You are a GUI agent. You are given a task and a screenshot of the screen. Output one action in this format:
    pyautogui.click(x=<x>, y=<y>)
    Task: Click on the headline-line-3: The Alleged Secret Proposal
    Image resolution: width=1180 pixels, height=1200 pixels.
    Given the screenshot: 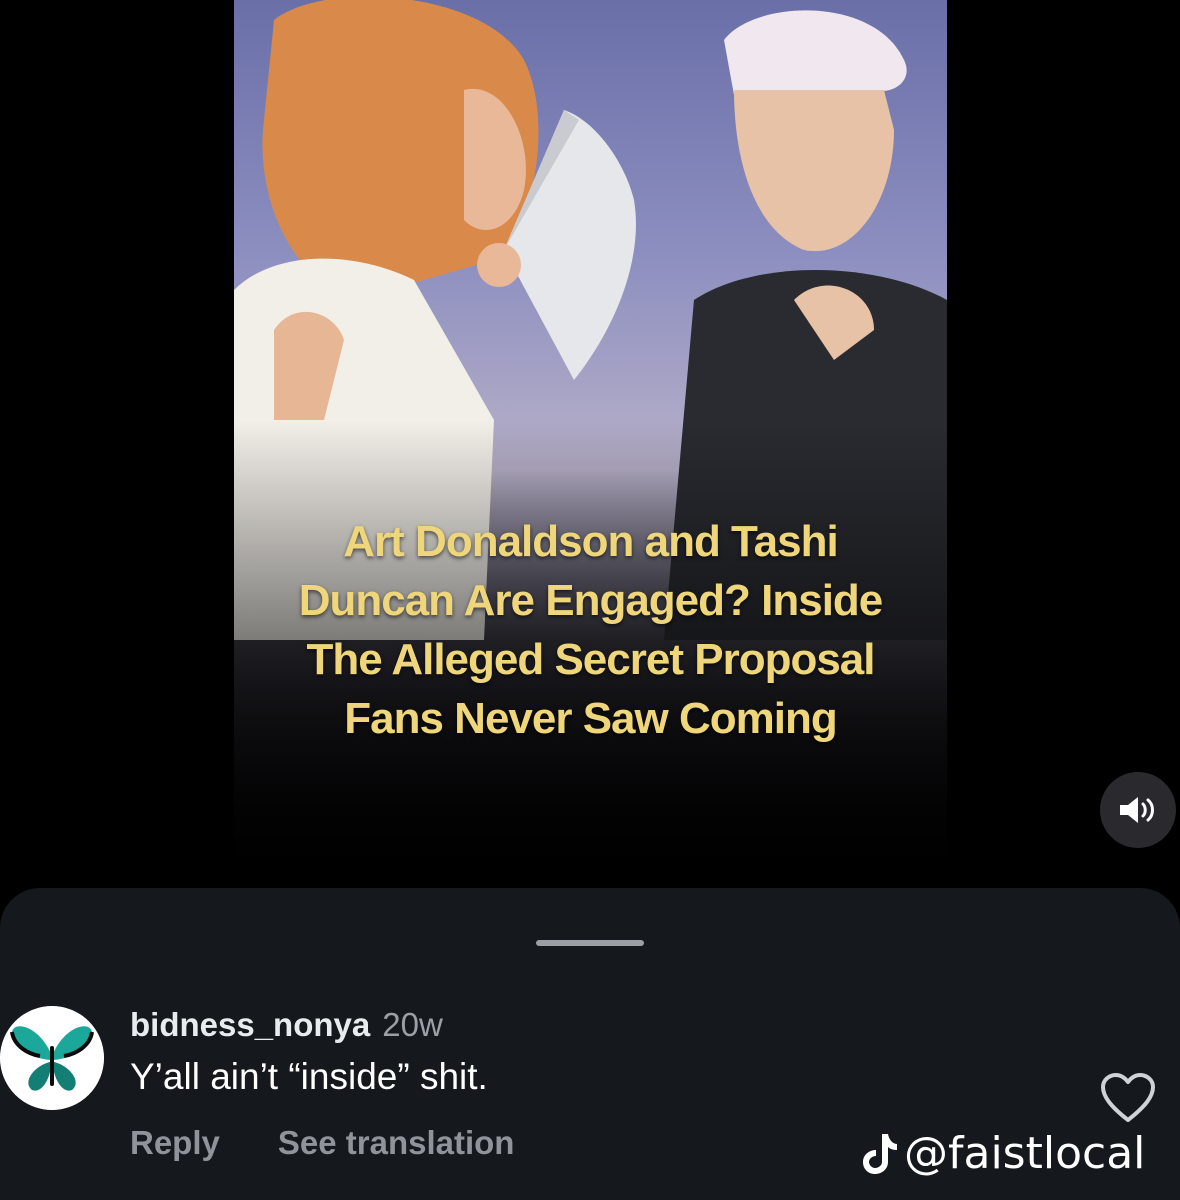 What is the action you would take?
    pyautogui.click(x=591, y=659)
    